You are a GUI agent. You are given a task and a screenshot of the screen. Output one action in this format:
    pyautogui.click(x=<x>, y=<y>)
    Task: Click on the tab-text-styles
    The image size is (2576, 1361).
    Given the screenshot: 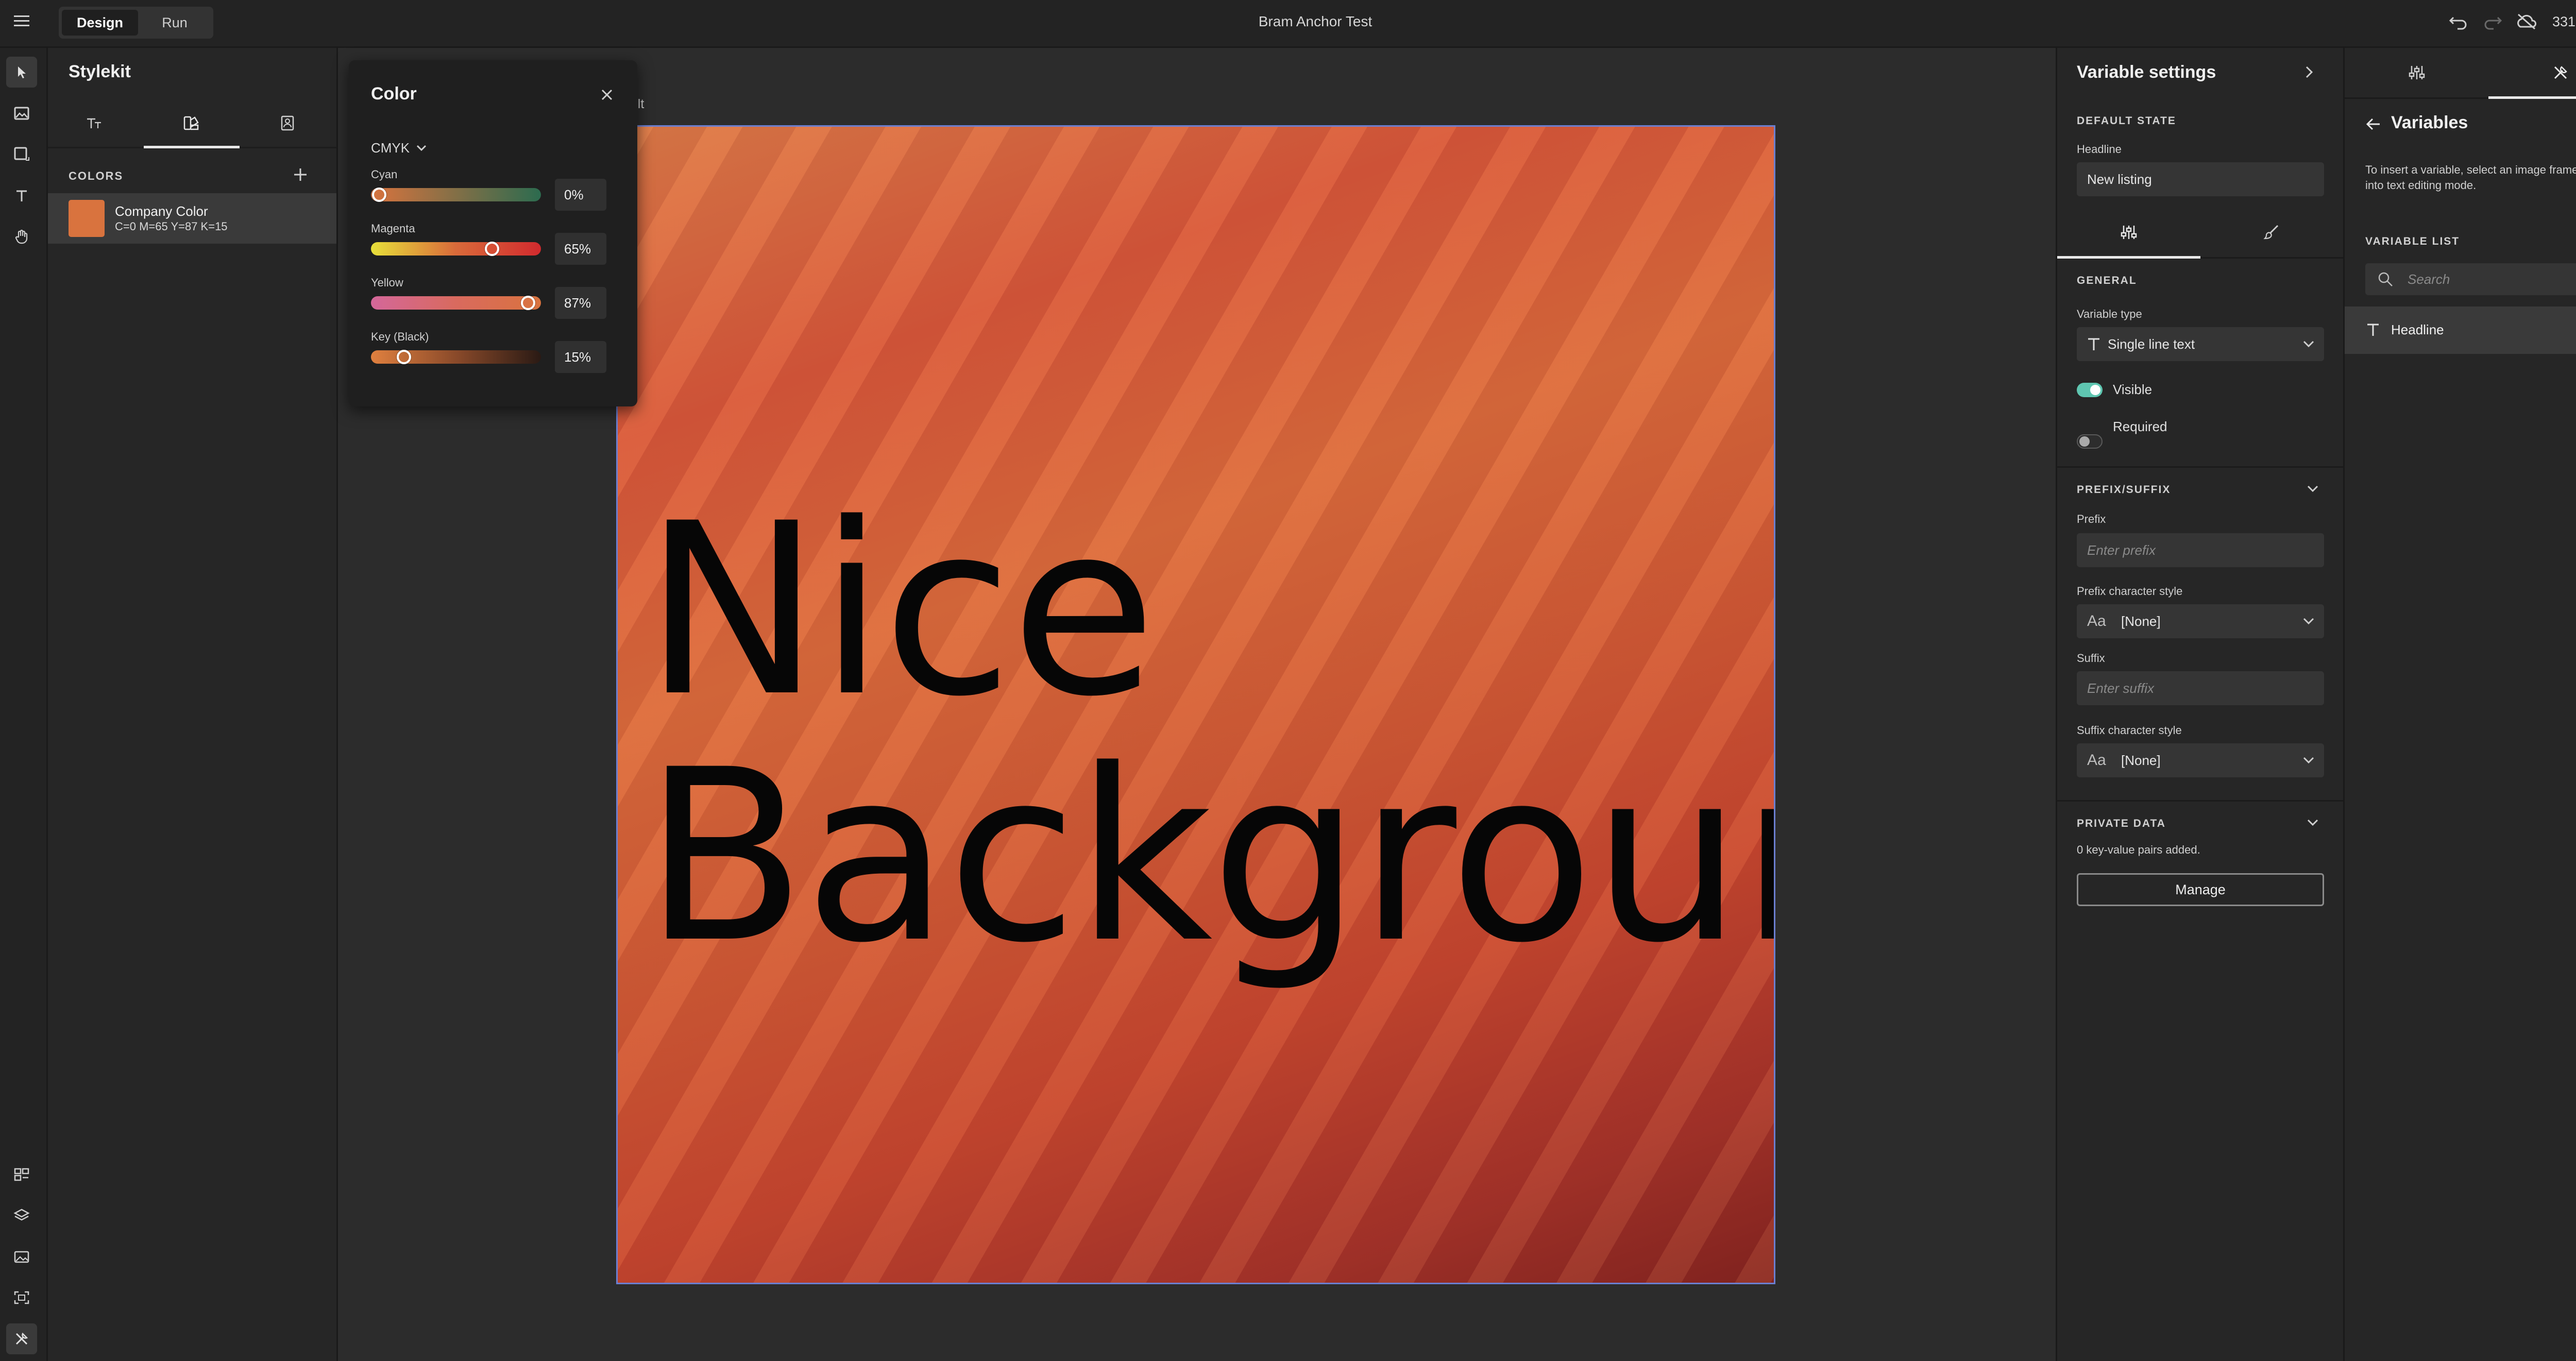 What is the action you would take?
    pyautogui.click(x=96, y=123)
    